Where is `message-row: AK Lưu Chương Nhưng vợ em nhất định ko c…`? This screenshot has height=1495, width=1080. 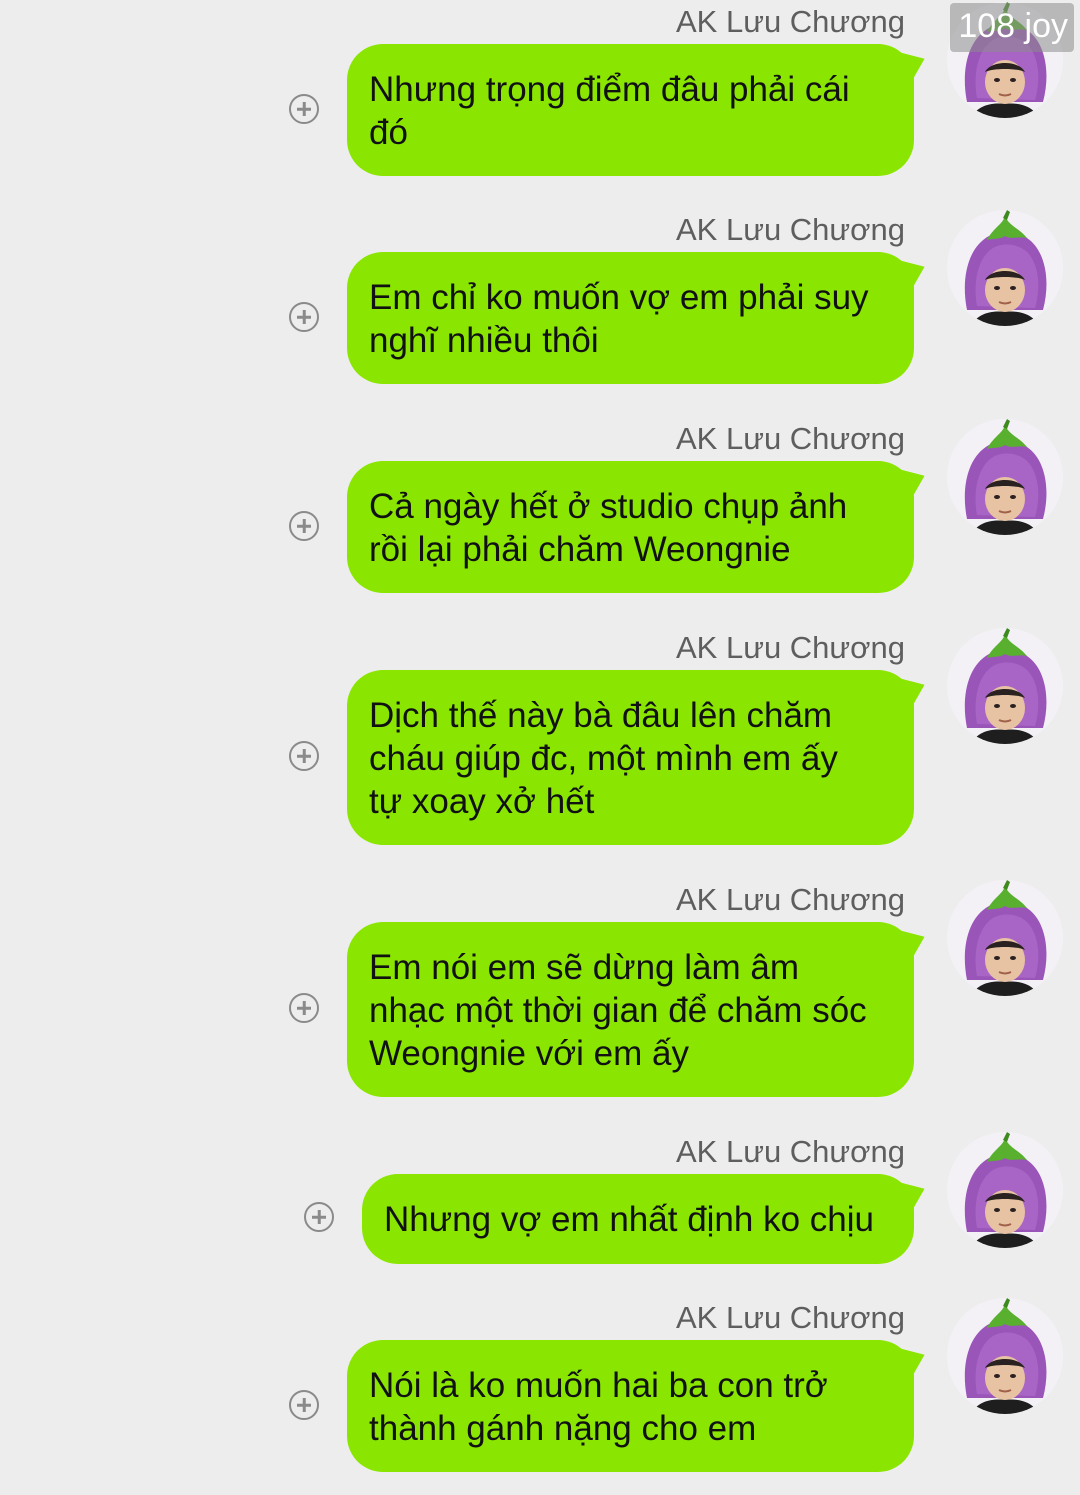 message-row: AK Lưu Chương Nhưng vợ em nhất định ko c… is located at coordinates (540, 1202).